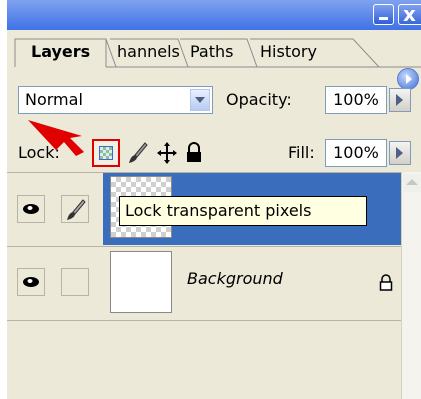 This screenshot has width=421, height=399. What do you see at coordinates (214, 15) in the screenshot?
I see `title-bar: x` at bounding box center [214, 15].